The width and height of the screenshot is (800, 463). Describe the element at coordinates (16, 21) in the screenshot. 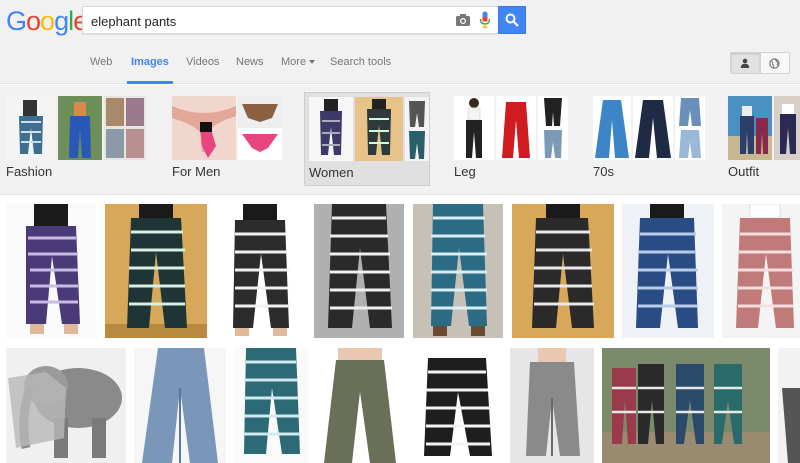

I see `logo-letter: G` at that location.